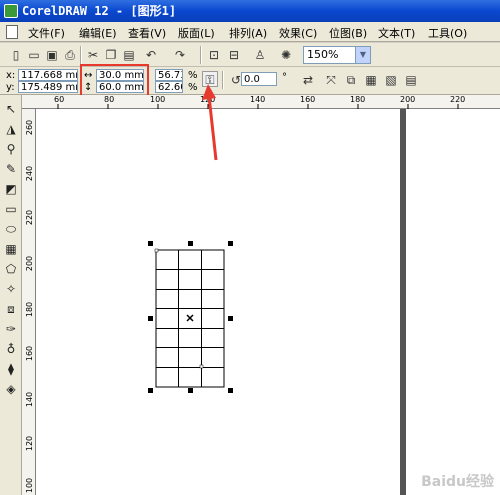 The height and width of the screenshot is (495, 500). What do you see at coordinates (411, 80) in the screenshot?
I see `order-icon: ▤` at bounding box center [411, 80].